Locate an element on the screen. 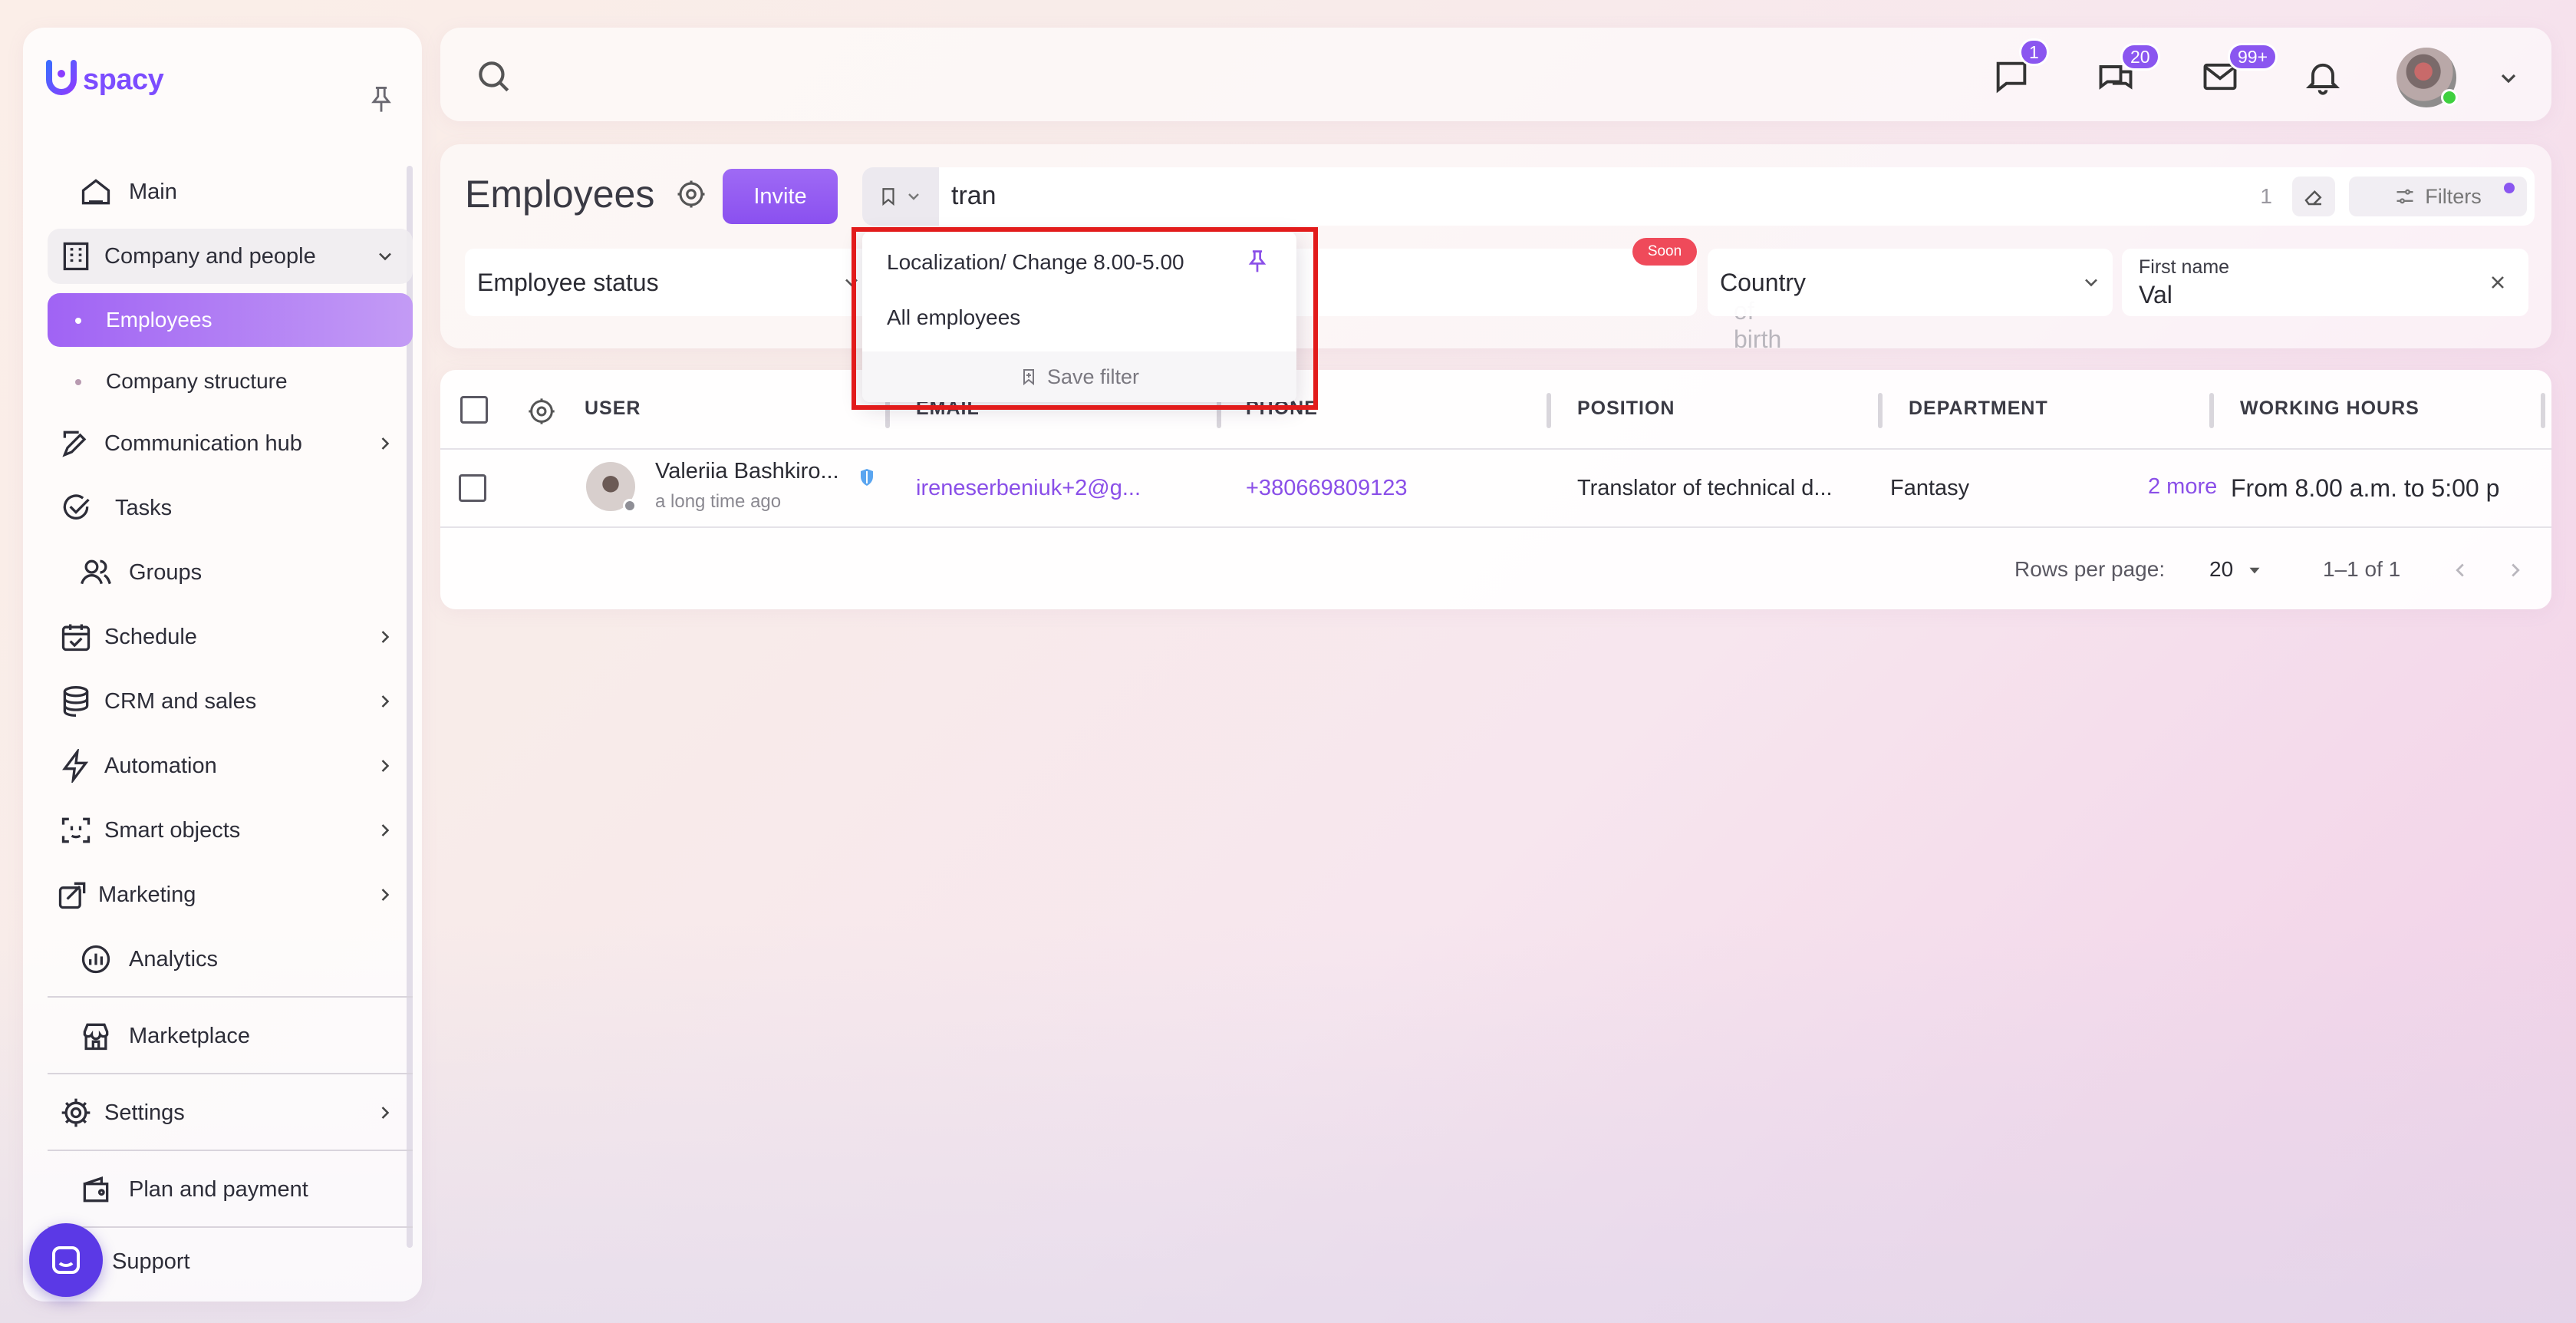 This screenshot has width=2576, height=1323. column-header-working-hours: WORKING HOURS is located at coordinates (2330, 409).